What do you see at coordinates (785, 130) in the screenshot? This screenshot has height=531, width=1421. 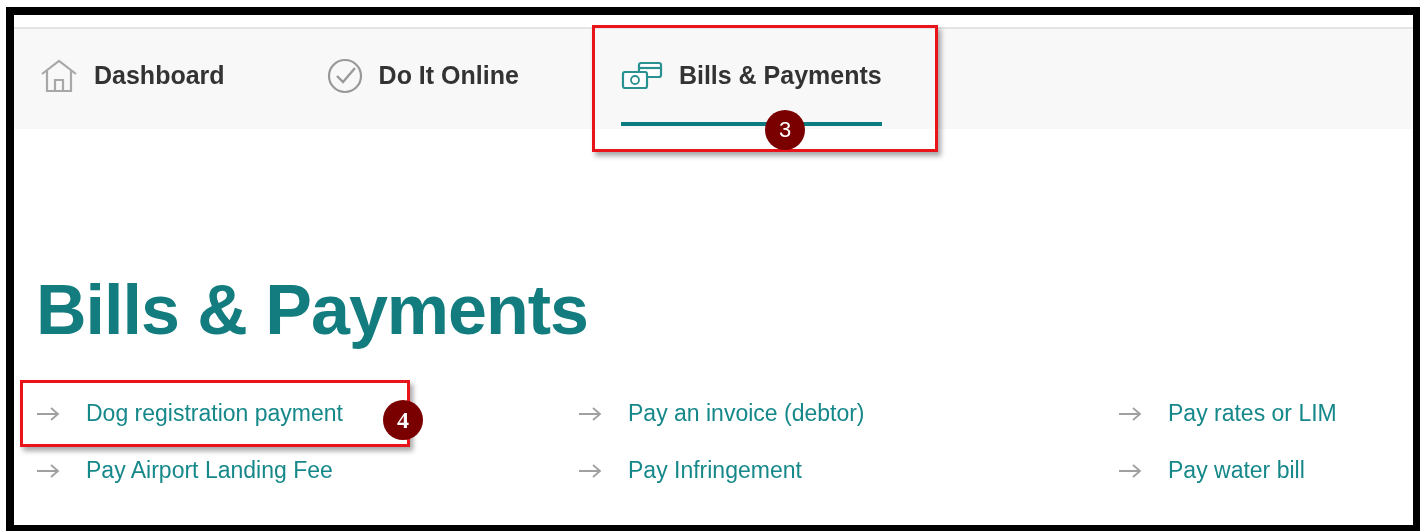 I see `step-badge: 3` at bounding box center [785, 130].